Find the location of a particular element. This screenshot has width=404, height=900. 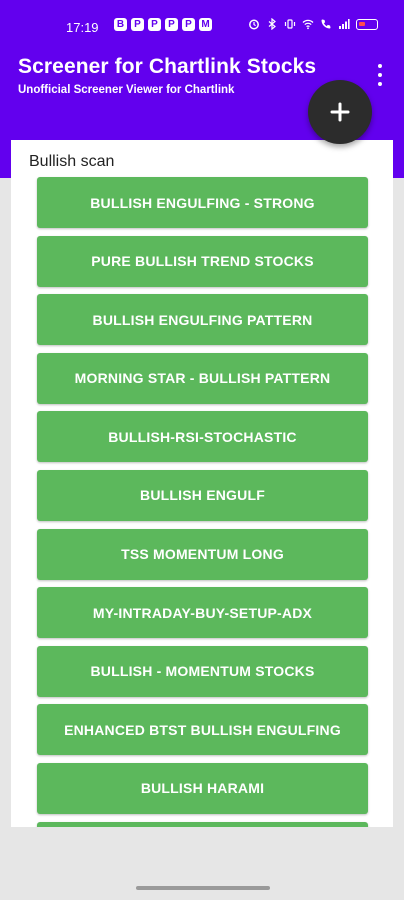

signal-icon is located at coordinates (344, 24).